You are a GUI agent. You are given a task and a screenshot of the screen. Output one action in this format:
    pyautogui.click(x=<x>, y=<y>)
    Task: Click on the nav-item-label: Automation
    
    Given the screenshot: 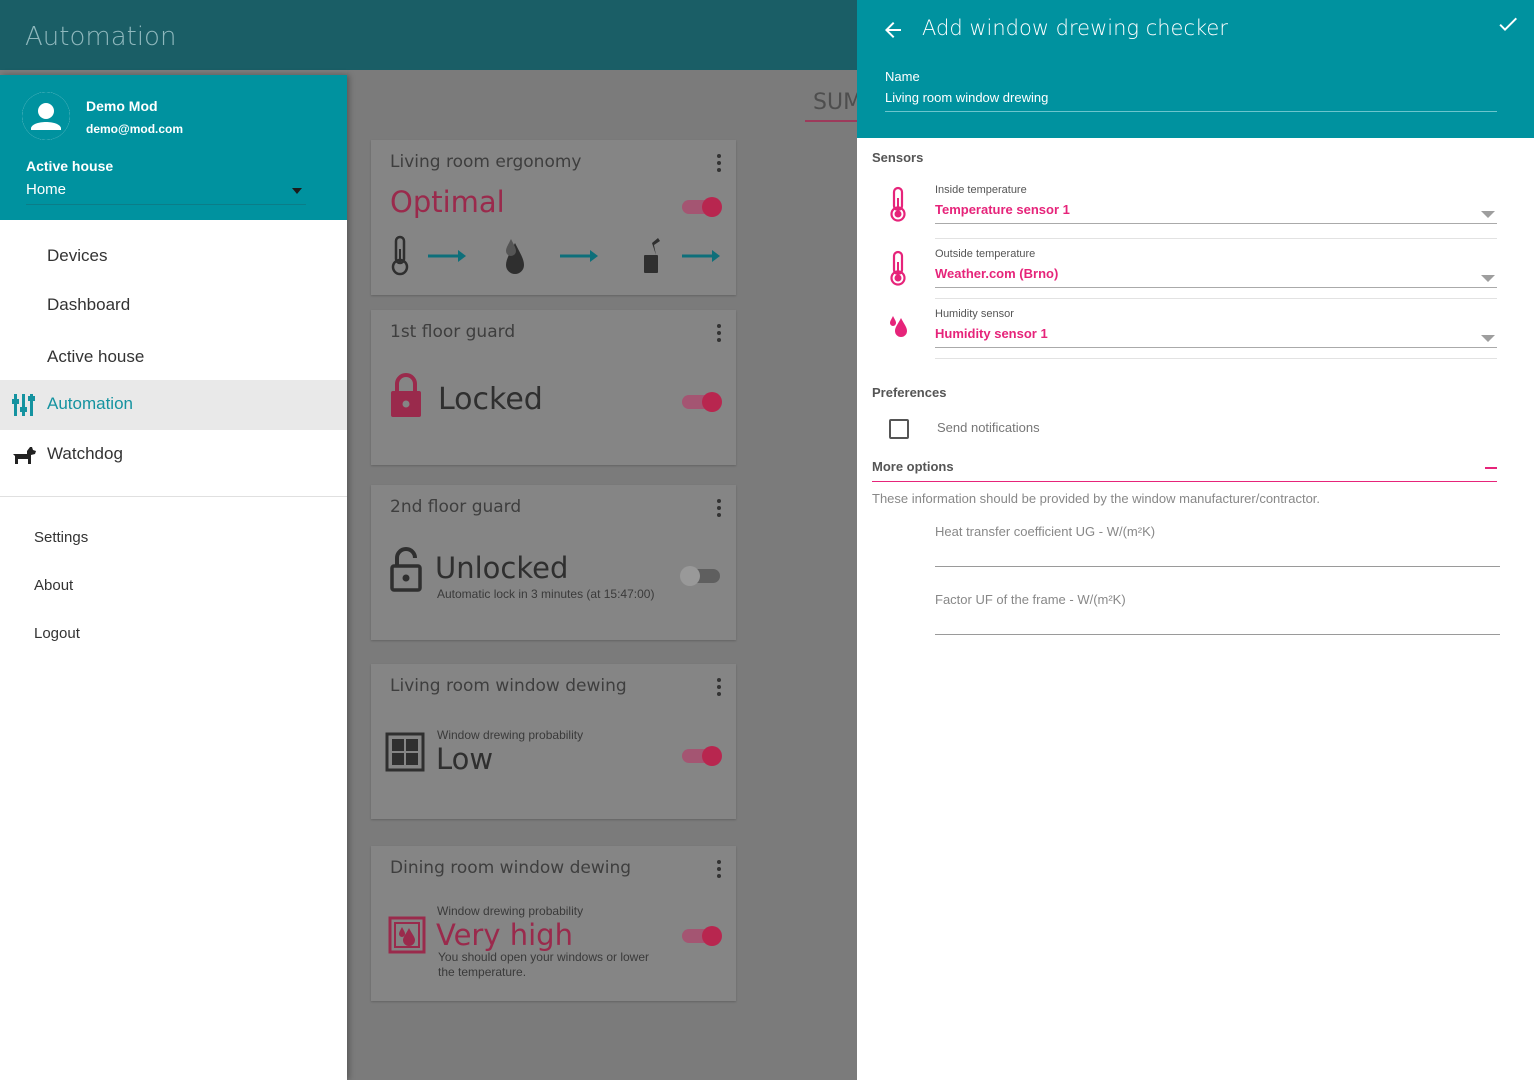 What is the action you would take?
    pyautogui.click(x=90, y=403)
    